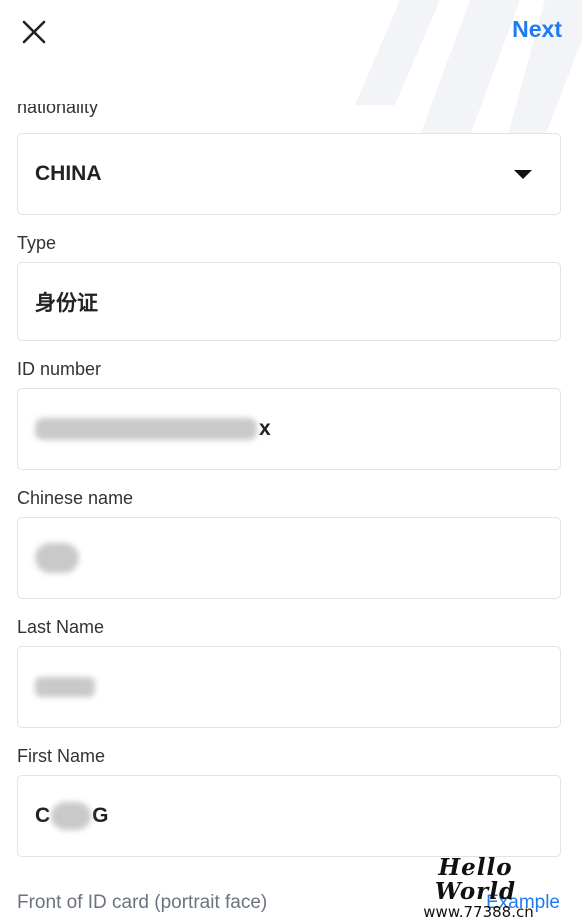 Image resolution: width=582 pixels, height=923 pixels. I want to click on first-name-label: First Name, so click(61, 756).